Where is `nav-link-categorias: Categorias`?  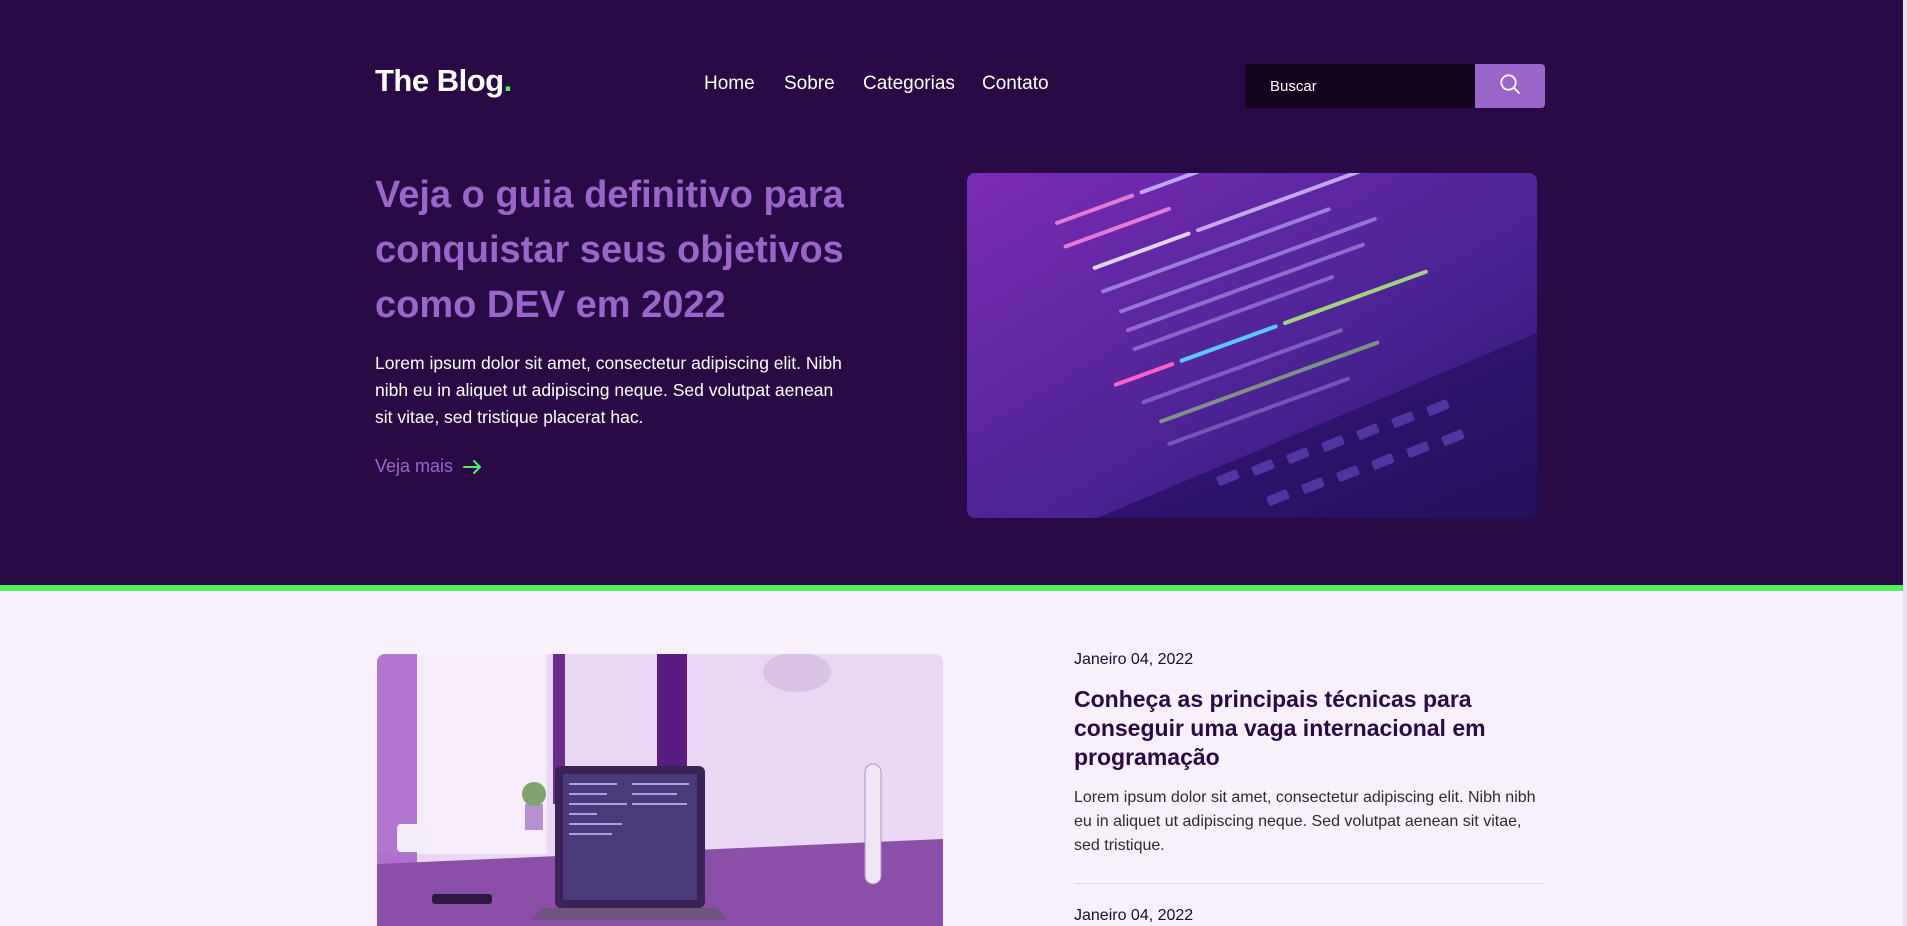 nav-link-categorias: Categorias is located at coordinates (909, 84).